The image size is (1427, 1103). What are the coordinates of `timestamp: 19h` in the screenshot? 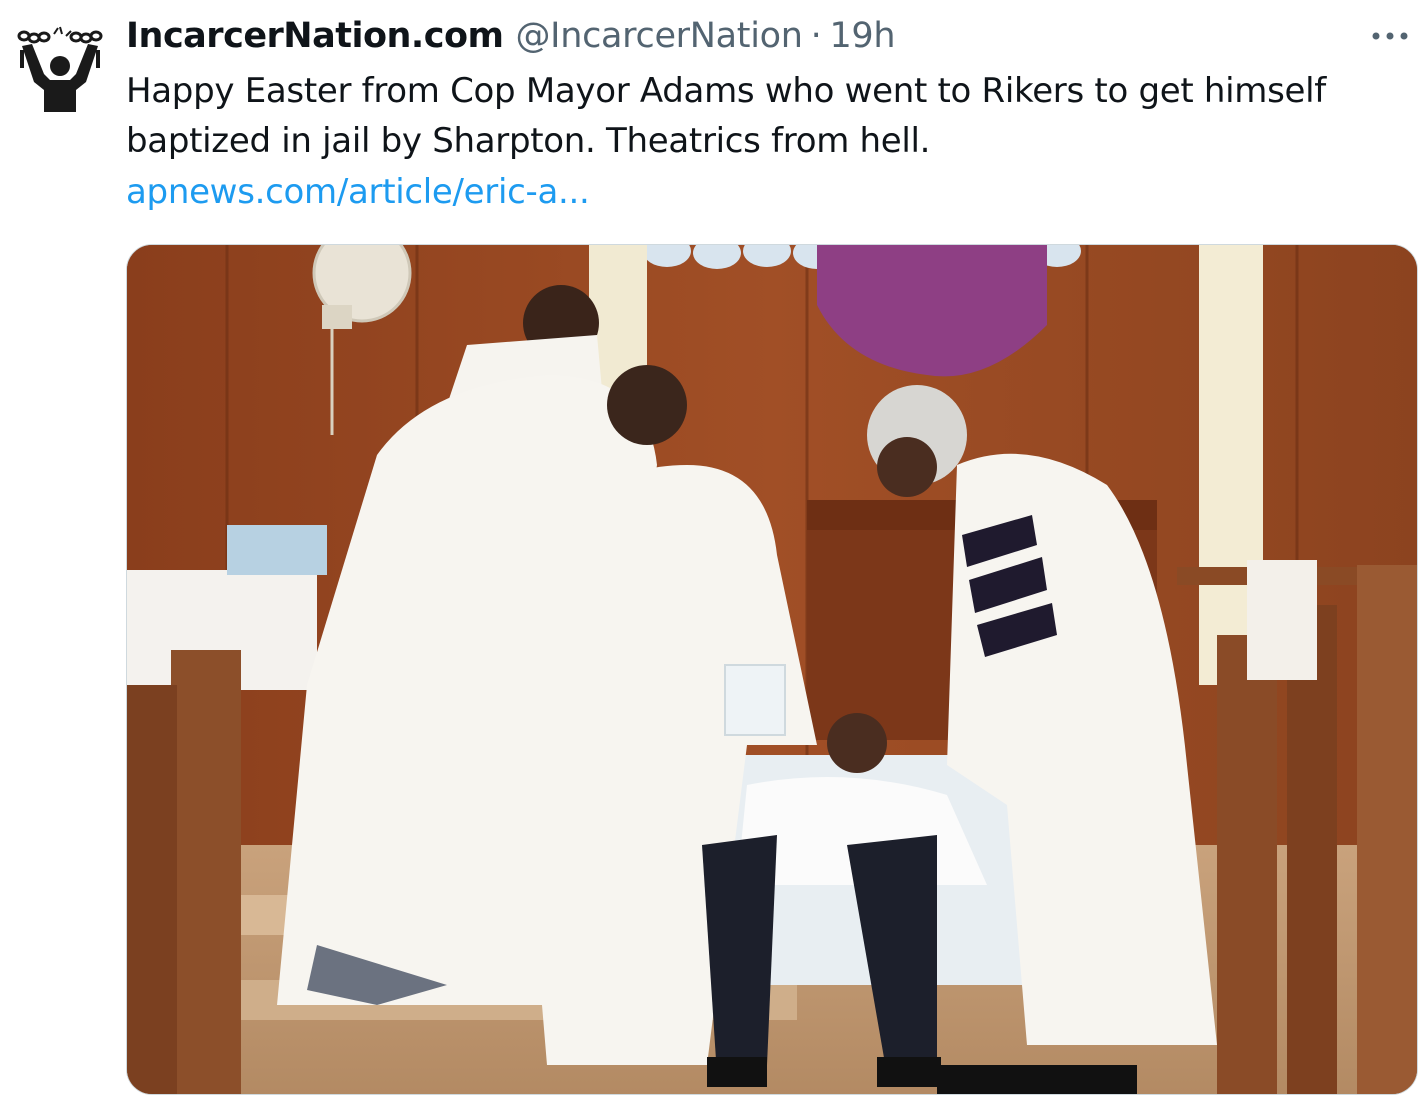 It's located at (862, 36).